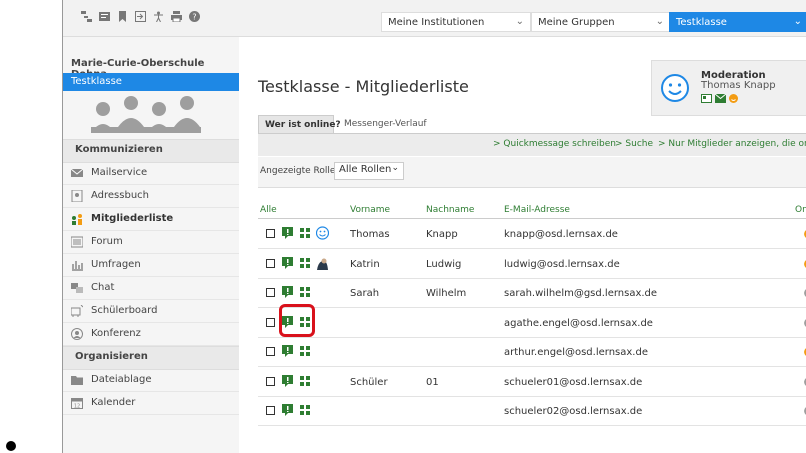 Image resolution: width=806 pixels, height=453 pixels. What do you see at coordinates (77, 242) in the screenshot?
I see `forum-icon` at bounding box center [77, 242].